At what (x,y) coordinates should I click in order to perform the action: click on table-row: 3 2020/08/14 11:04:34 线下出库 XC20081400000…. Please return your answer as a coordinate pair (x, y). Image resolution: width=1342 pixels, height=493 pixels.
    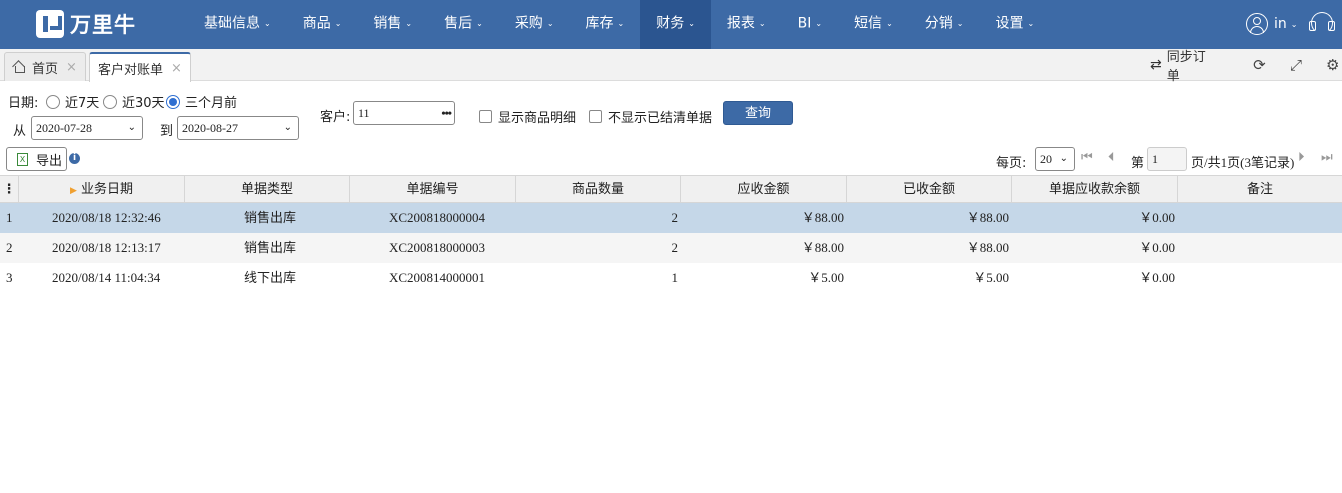
    Looking at the image, I should click on (671, 278).